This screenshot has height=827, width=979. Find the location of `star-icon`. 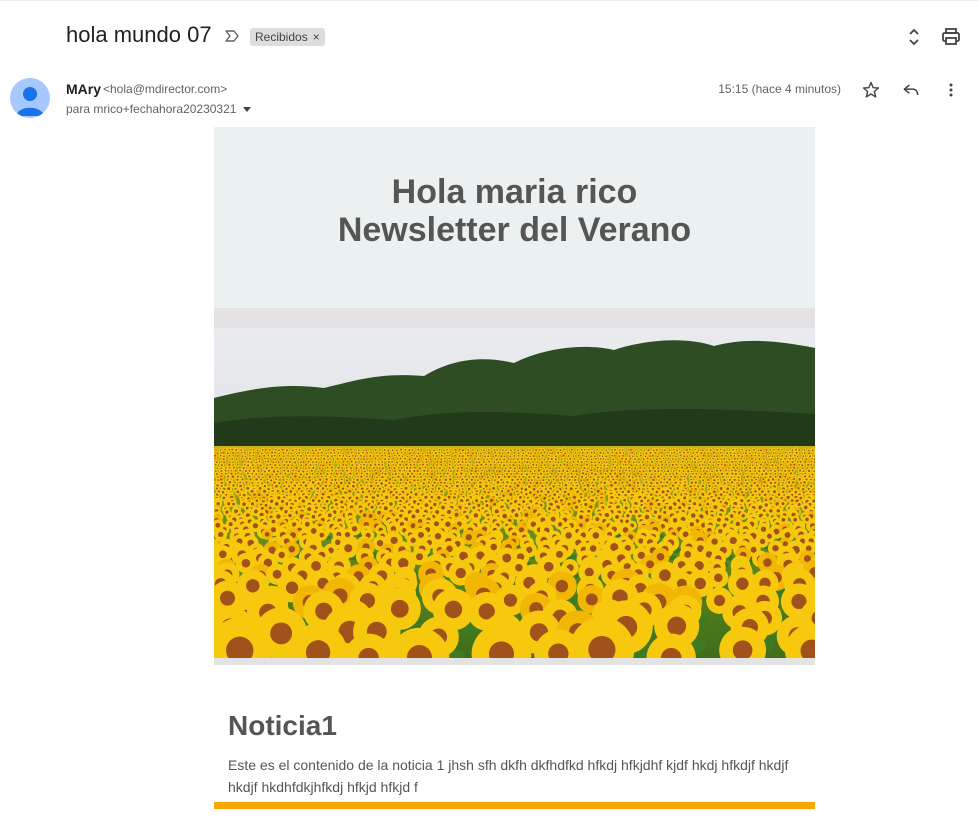

star-icon is located at coordinates (871, 90).